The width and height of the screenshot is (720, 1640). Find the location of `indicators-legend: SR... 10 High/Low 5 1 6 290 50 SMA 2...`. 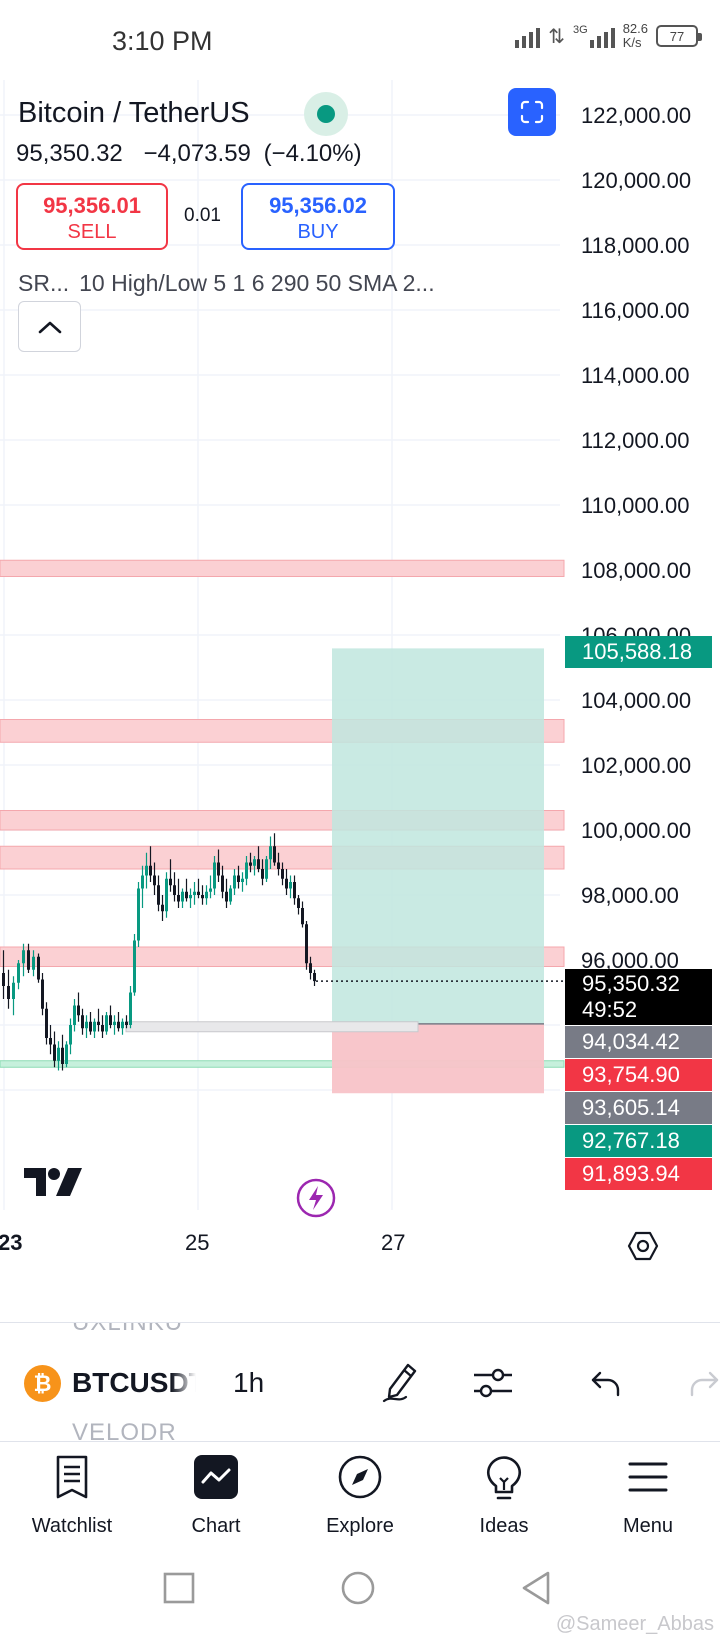

indicators-legend: SR... 10 High/Low 5 1 6 290 50 SMA 2... is located at coordinates (226, 283).